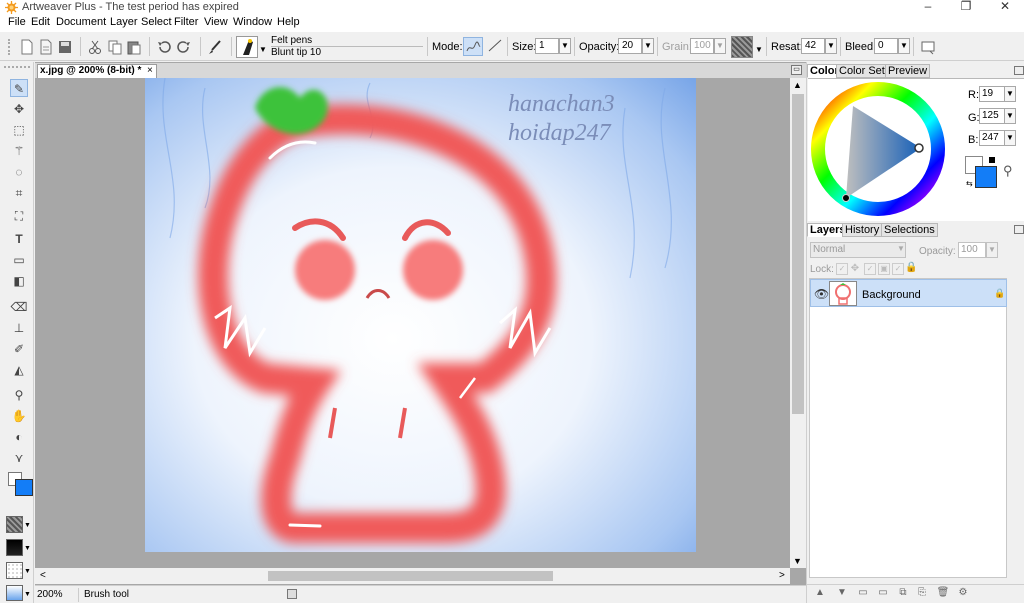 The width and height of the screenshot is (1024, 603). What do you see at coordinates (81, 22) in the screenshot?
I see `menu-document: Document` at bounding box center [81, 22].